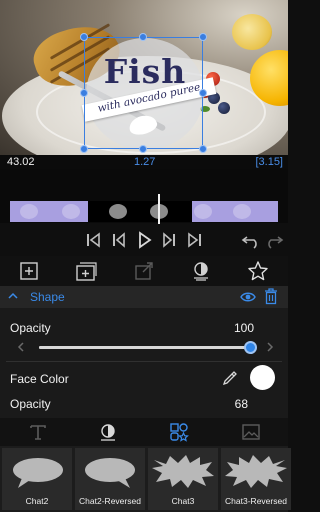 The height and width of the screenshot is (512, 320). Describe the element at coordinates (230, 378) in the screenshot. I see `eyedropper-icon` at that location.